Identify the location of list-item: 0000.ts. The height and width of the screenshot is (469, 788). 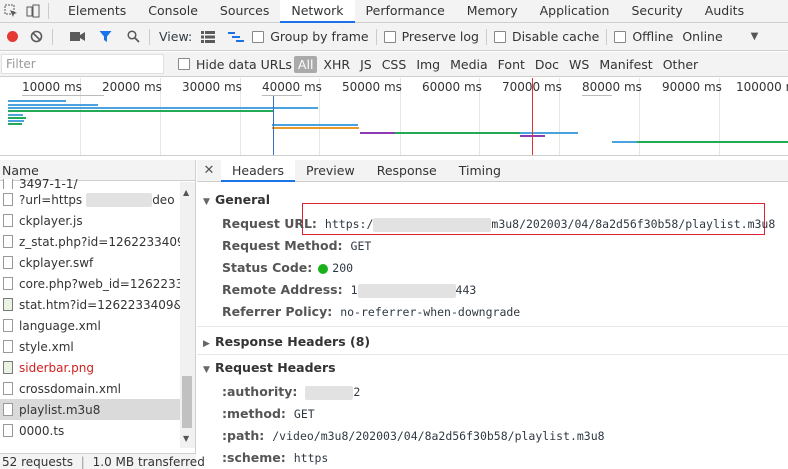
(90, 430).